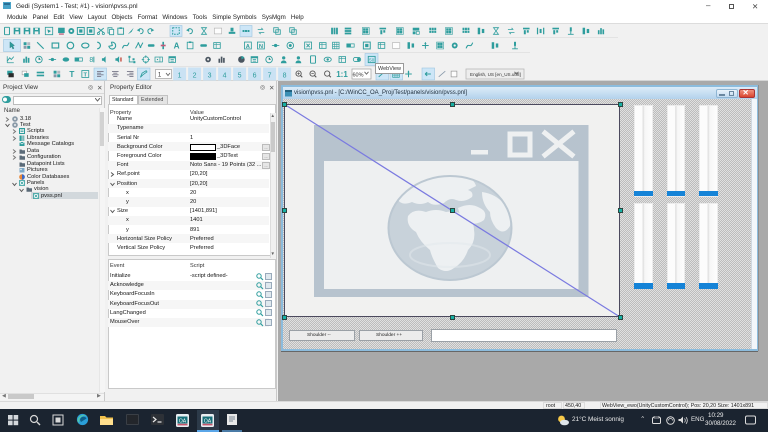 The image size is (768, 432). What do you see at coordinates (180, 76) in the screenshot?
I see `svg-text: 1` at bounding box center [180, 76].